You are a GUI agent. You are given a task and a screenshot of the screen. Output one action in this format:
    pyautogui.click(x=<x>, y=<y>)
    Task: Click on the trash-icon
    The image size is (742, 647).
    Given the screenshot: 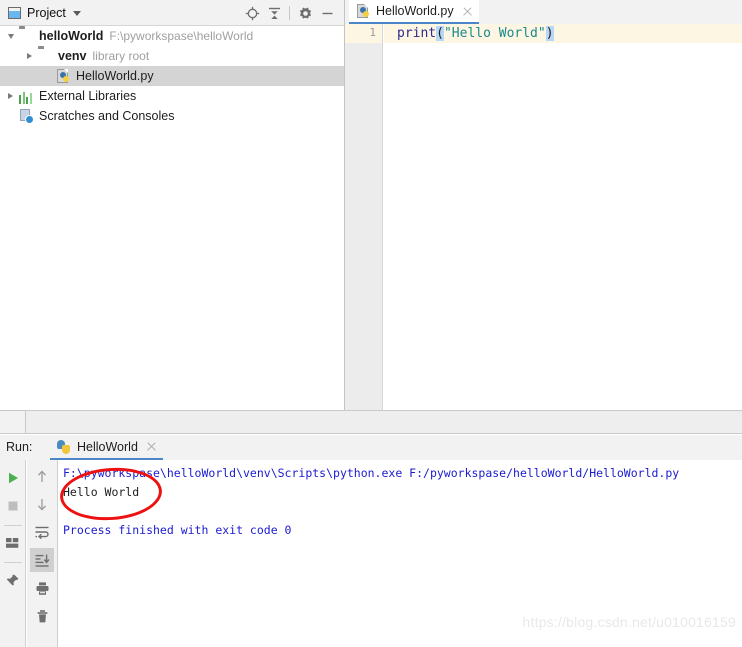 What is the action you would take?
    pyautogui.click(x=42, y=615)
    